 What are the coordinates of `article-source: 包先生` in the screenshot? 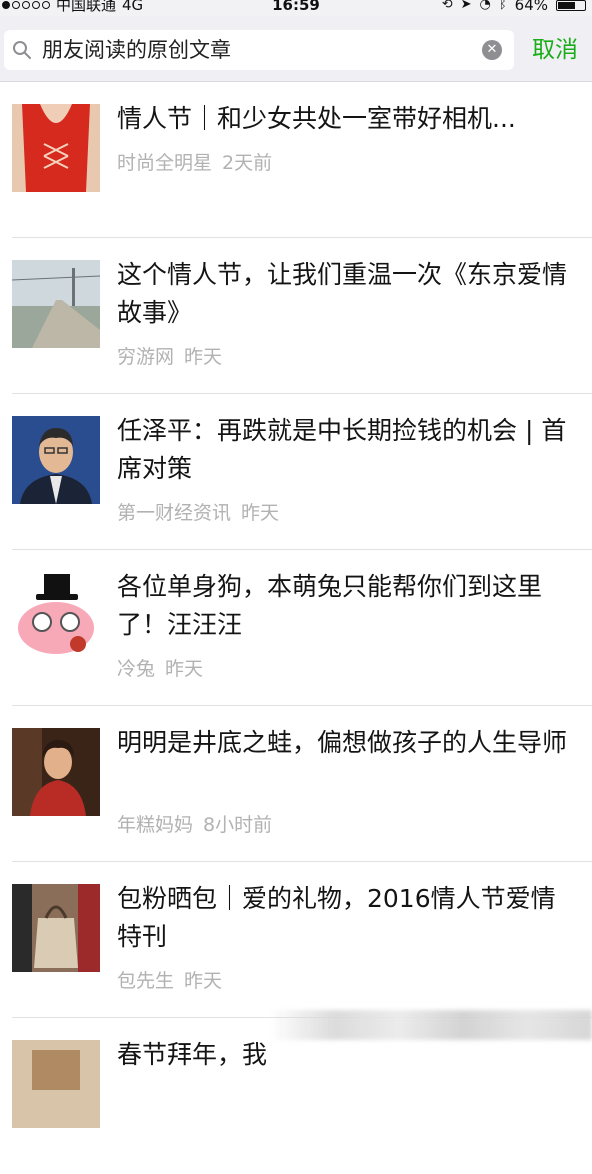 It's located at (146, 981).